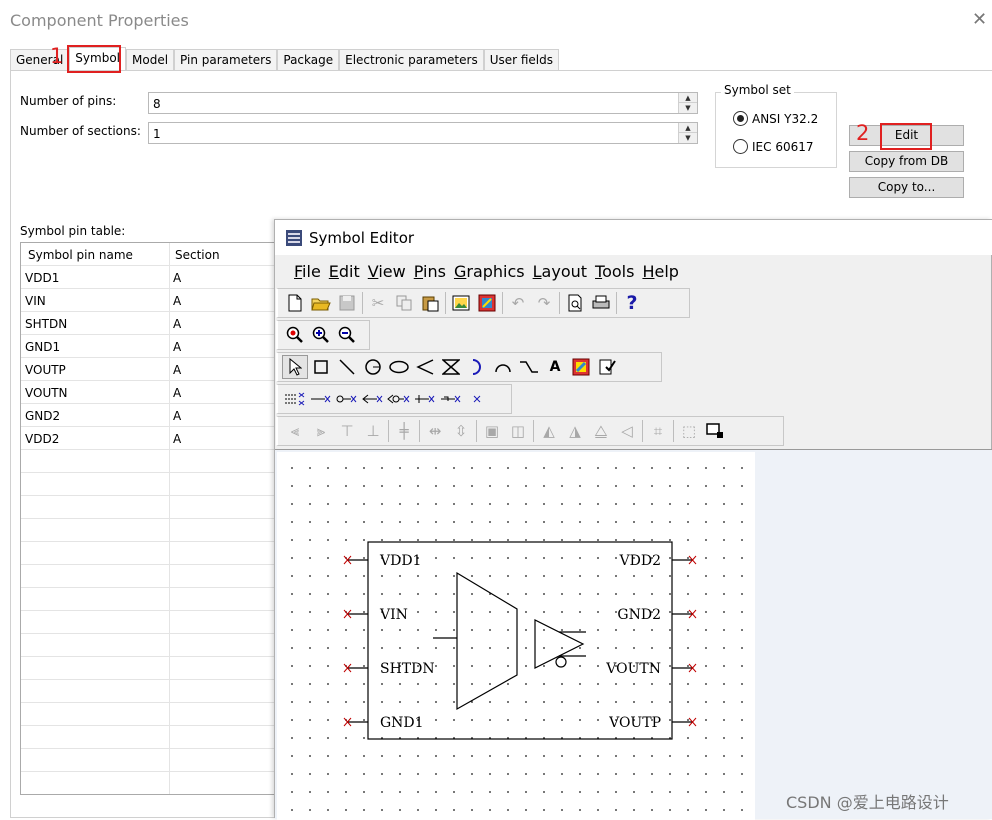 This screenshot has width=992, height=820. Describe the element at coordinates (226, 60) in the screenshot. I see `tab-pin-parameters: Pin parameters` at that location.